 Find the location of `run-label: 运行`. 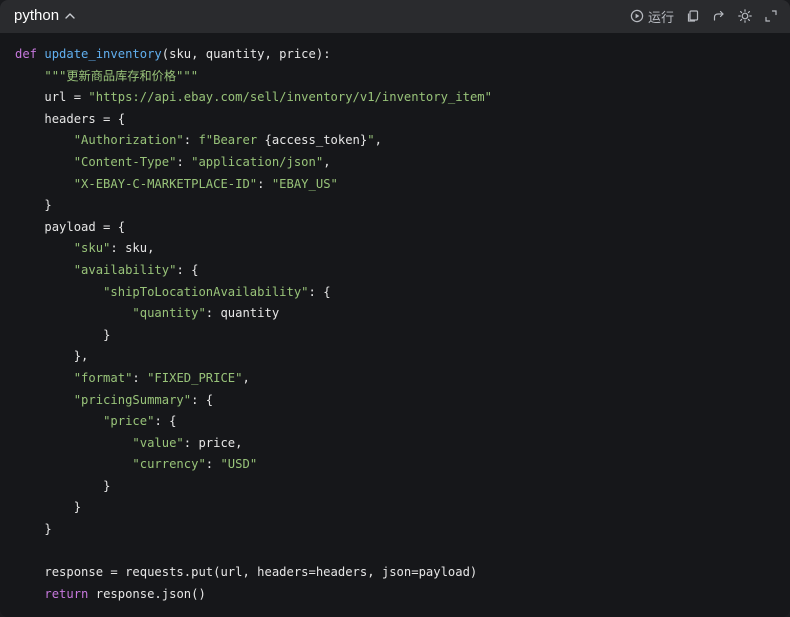

run-label: 运行 is located at coordinates (660, 17).